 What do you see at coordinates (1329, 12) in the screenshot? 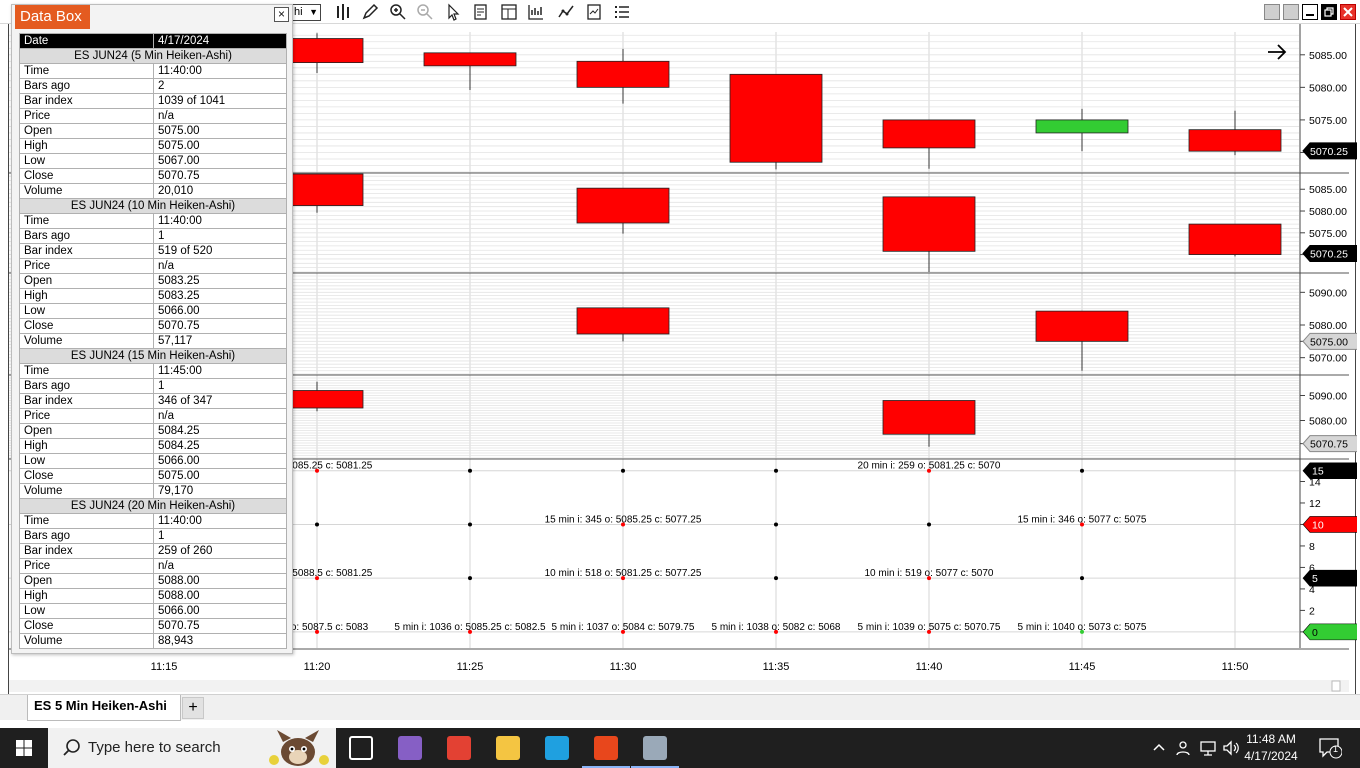
I see `maximize-icon` at bounding box center [1329, 12].